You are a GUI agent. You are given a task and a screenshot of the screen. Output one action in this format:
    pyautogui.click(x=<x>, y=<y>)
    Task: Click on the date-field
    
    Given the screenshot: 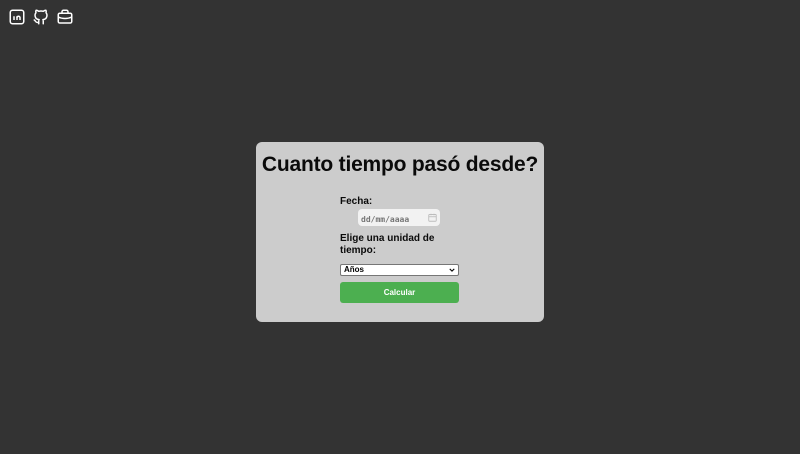 What is the action you would take?
    pyautogui.click(x=399, y=218)
    